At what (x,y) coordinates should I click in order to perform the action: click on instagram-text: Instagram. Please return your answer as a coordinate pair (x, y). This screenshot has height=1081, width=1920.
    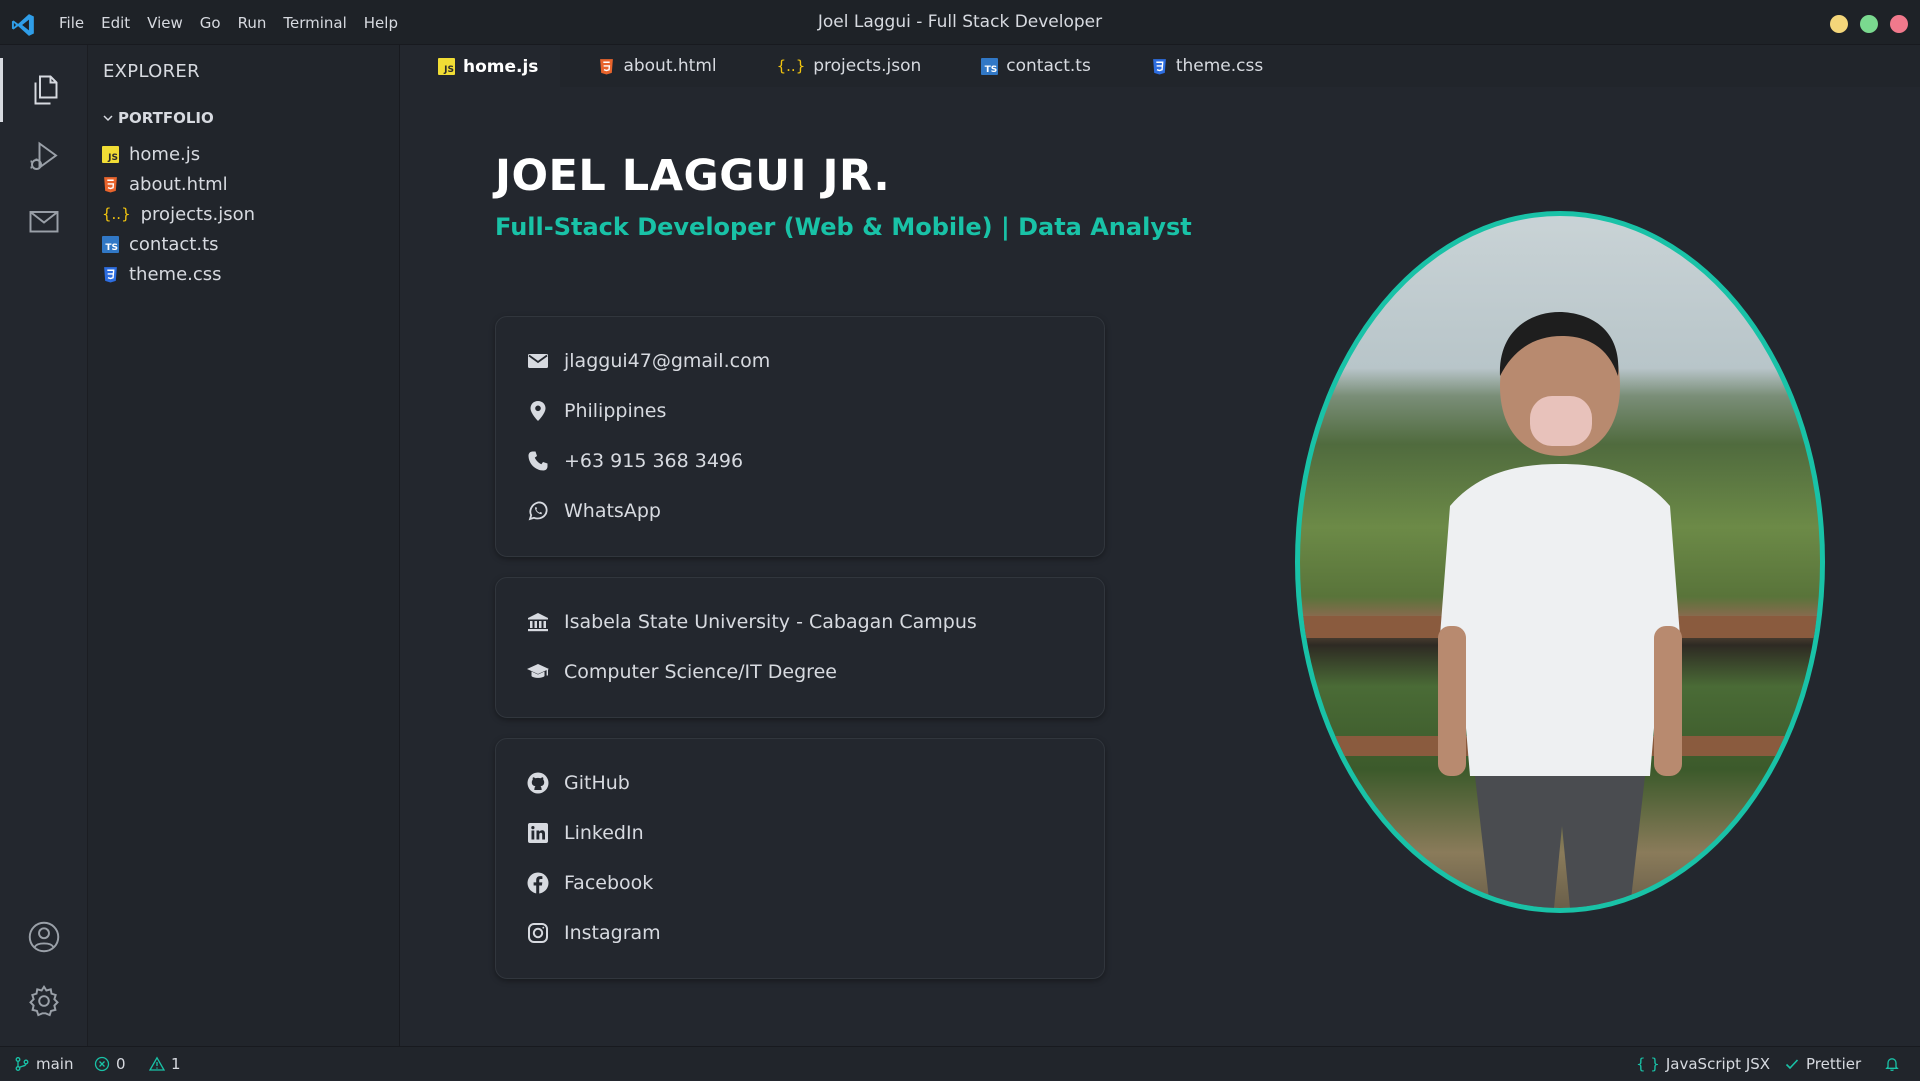
    Looking at the image, I should click on (612, 933).